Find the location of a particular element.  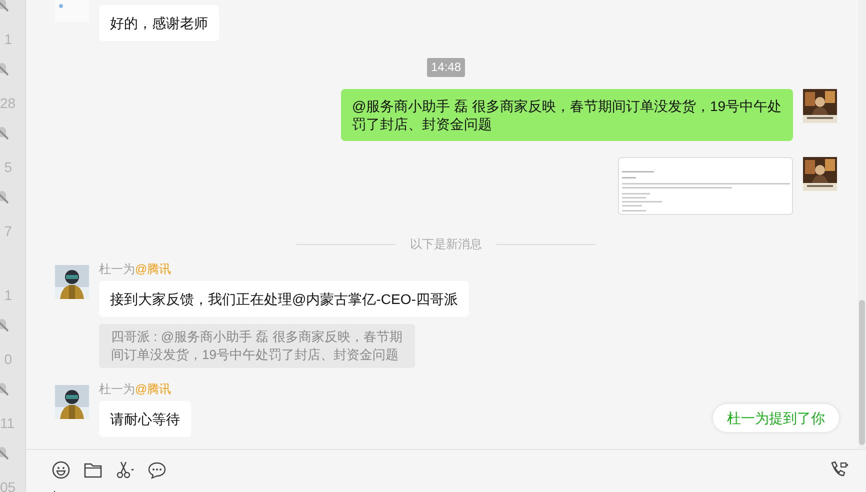

message-bubble: @服务商小助手 磊 很多商家反映，春节期间订单没发货，19号中午处罚了封店、封资金问题 is located at coordinates (567, 115).